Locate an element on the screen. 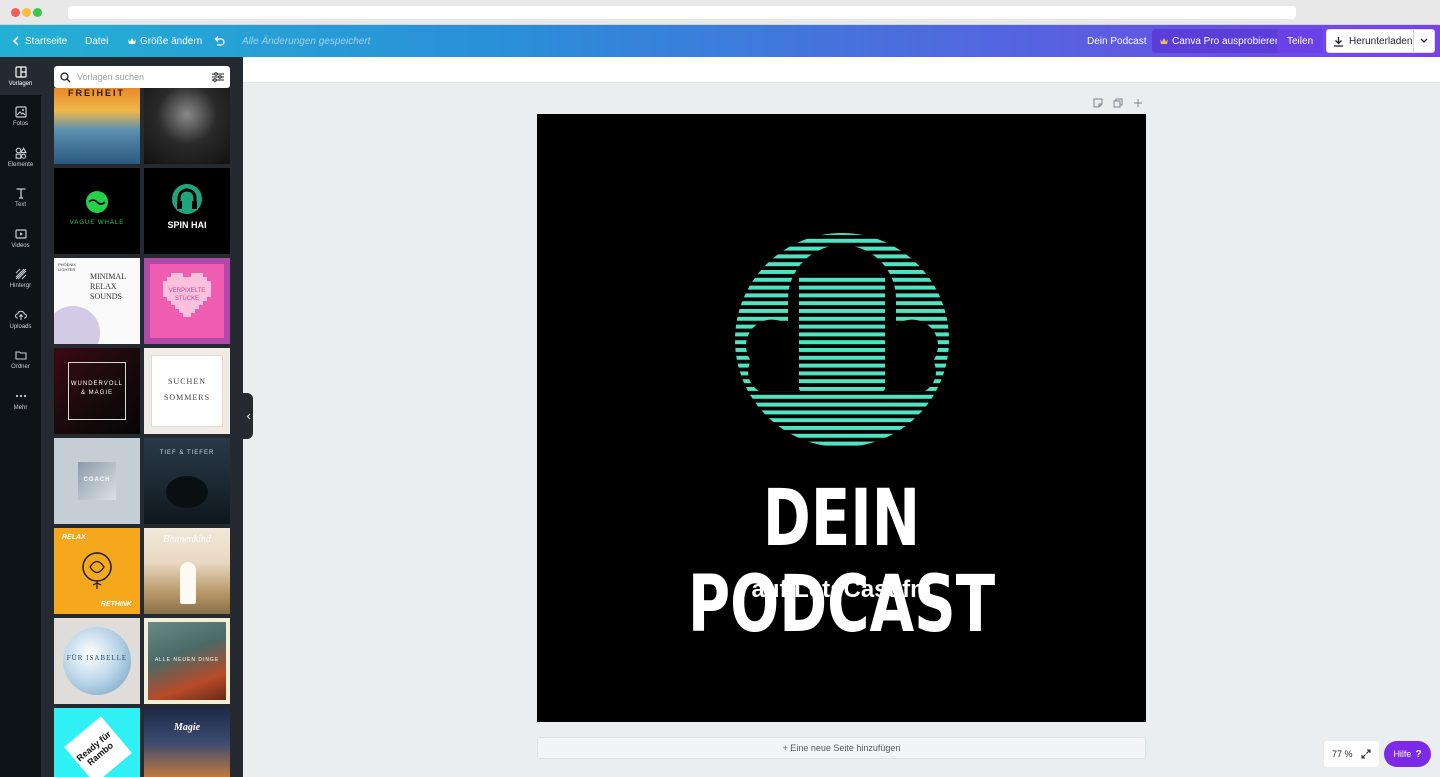 This screenshot has height=777, width=1440. decorative-circle is located at coordinates (77, 325).